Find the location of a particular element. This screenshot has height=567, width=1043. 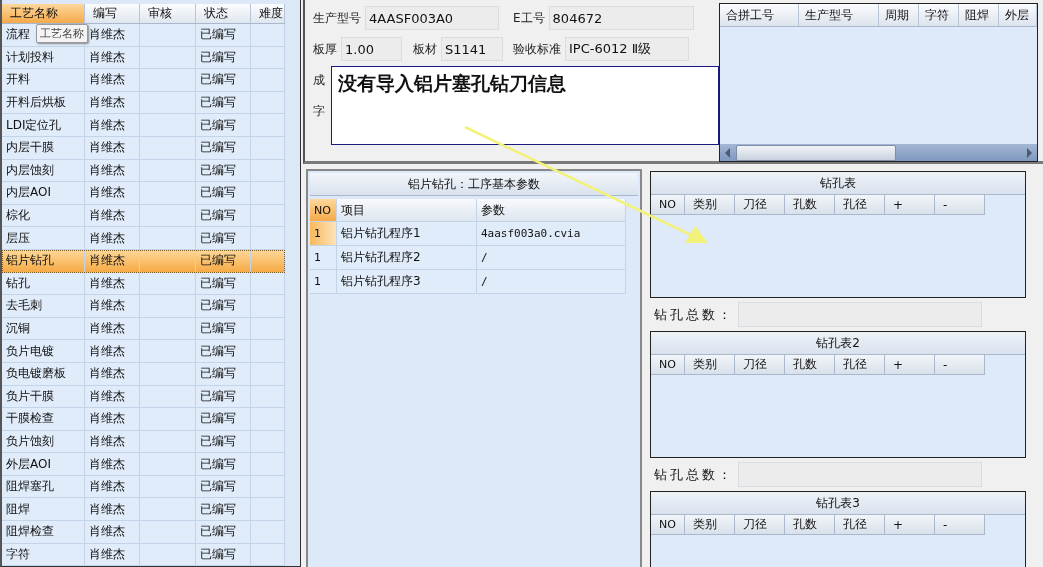

table-cell: 阻焊 is located at coordinates (43, 509).